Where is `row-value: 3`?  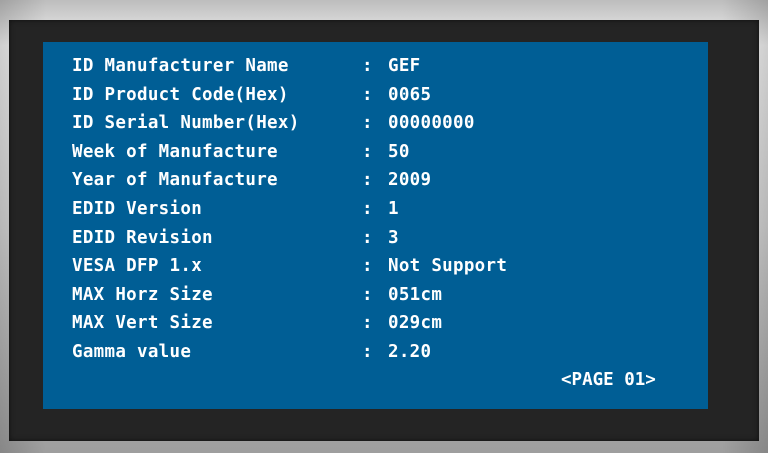 row-value: 3 is located at coordinates (393, 237).